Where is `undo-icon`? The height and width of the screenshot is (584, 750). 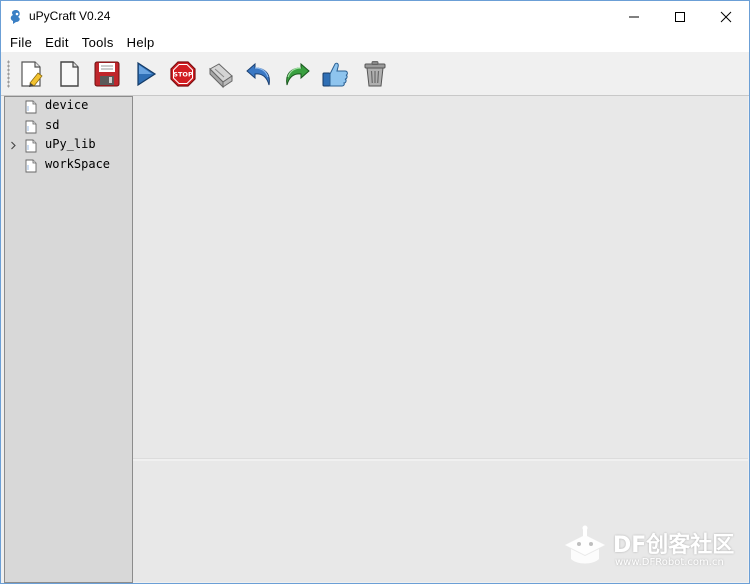 undo-icon is located at coordinates (258, 74).